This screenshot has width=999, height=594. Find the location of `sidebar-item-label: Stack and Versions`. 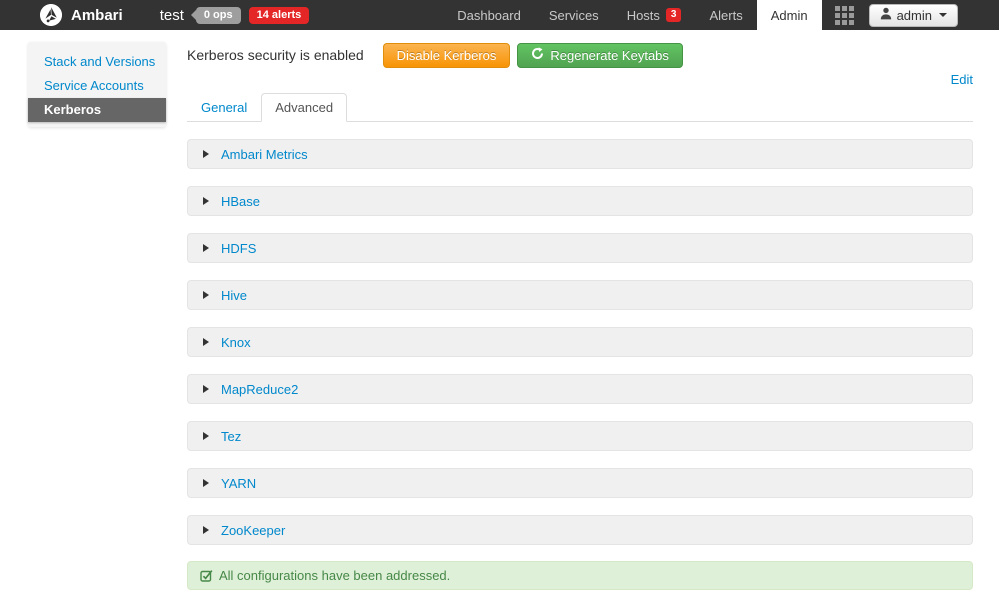

sidebar-item-label: Stack and Versions is located at coordinates (100, 61).